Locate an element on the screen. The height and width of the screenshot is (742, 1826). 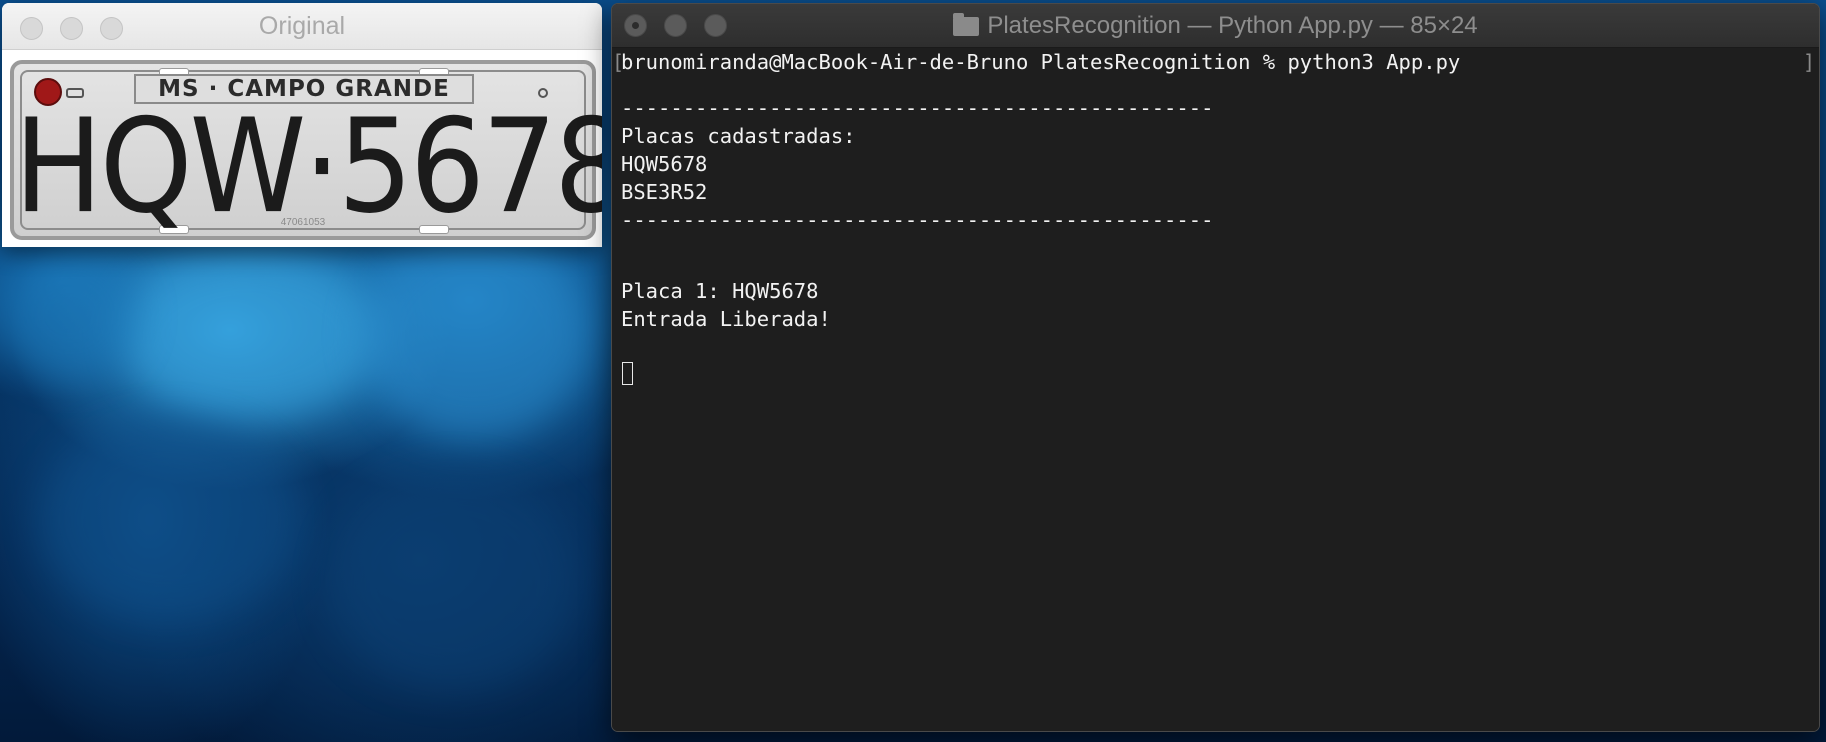
plate-image: MS · CAMPO GRANDE HQW·5678 47061053 is located at coordinates (302, 148).